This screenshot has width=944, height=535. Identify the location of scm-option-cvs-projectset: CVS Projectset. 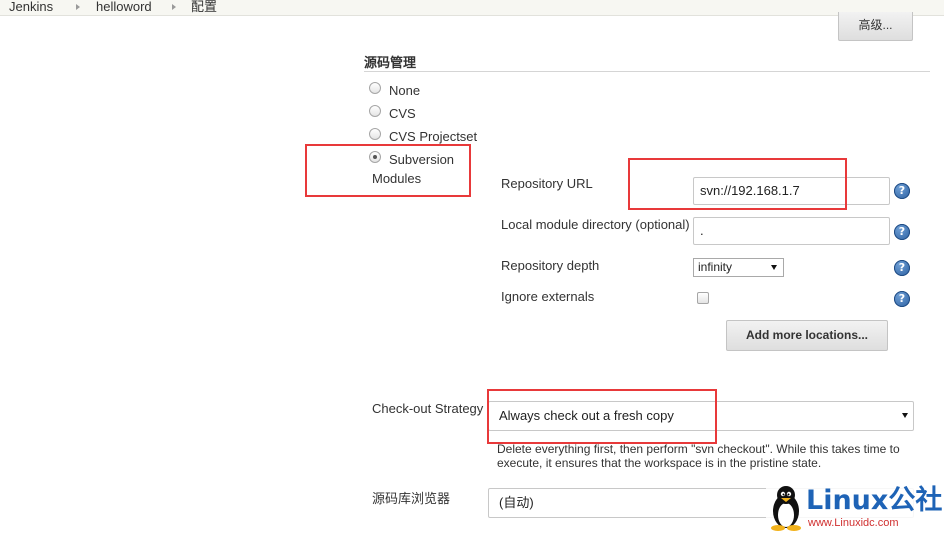
(433, 136).